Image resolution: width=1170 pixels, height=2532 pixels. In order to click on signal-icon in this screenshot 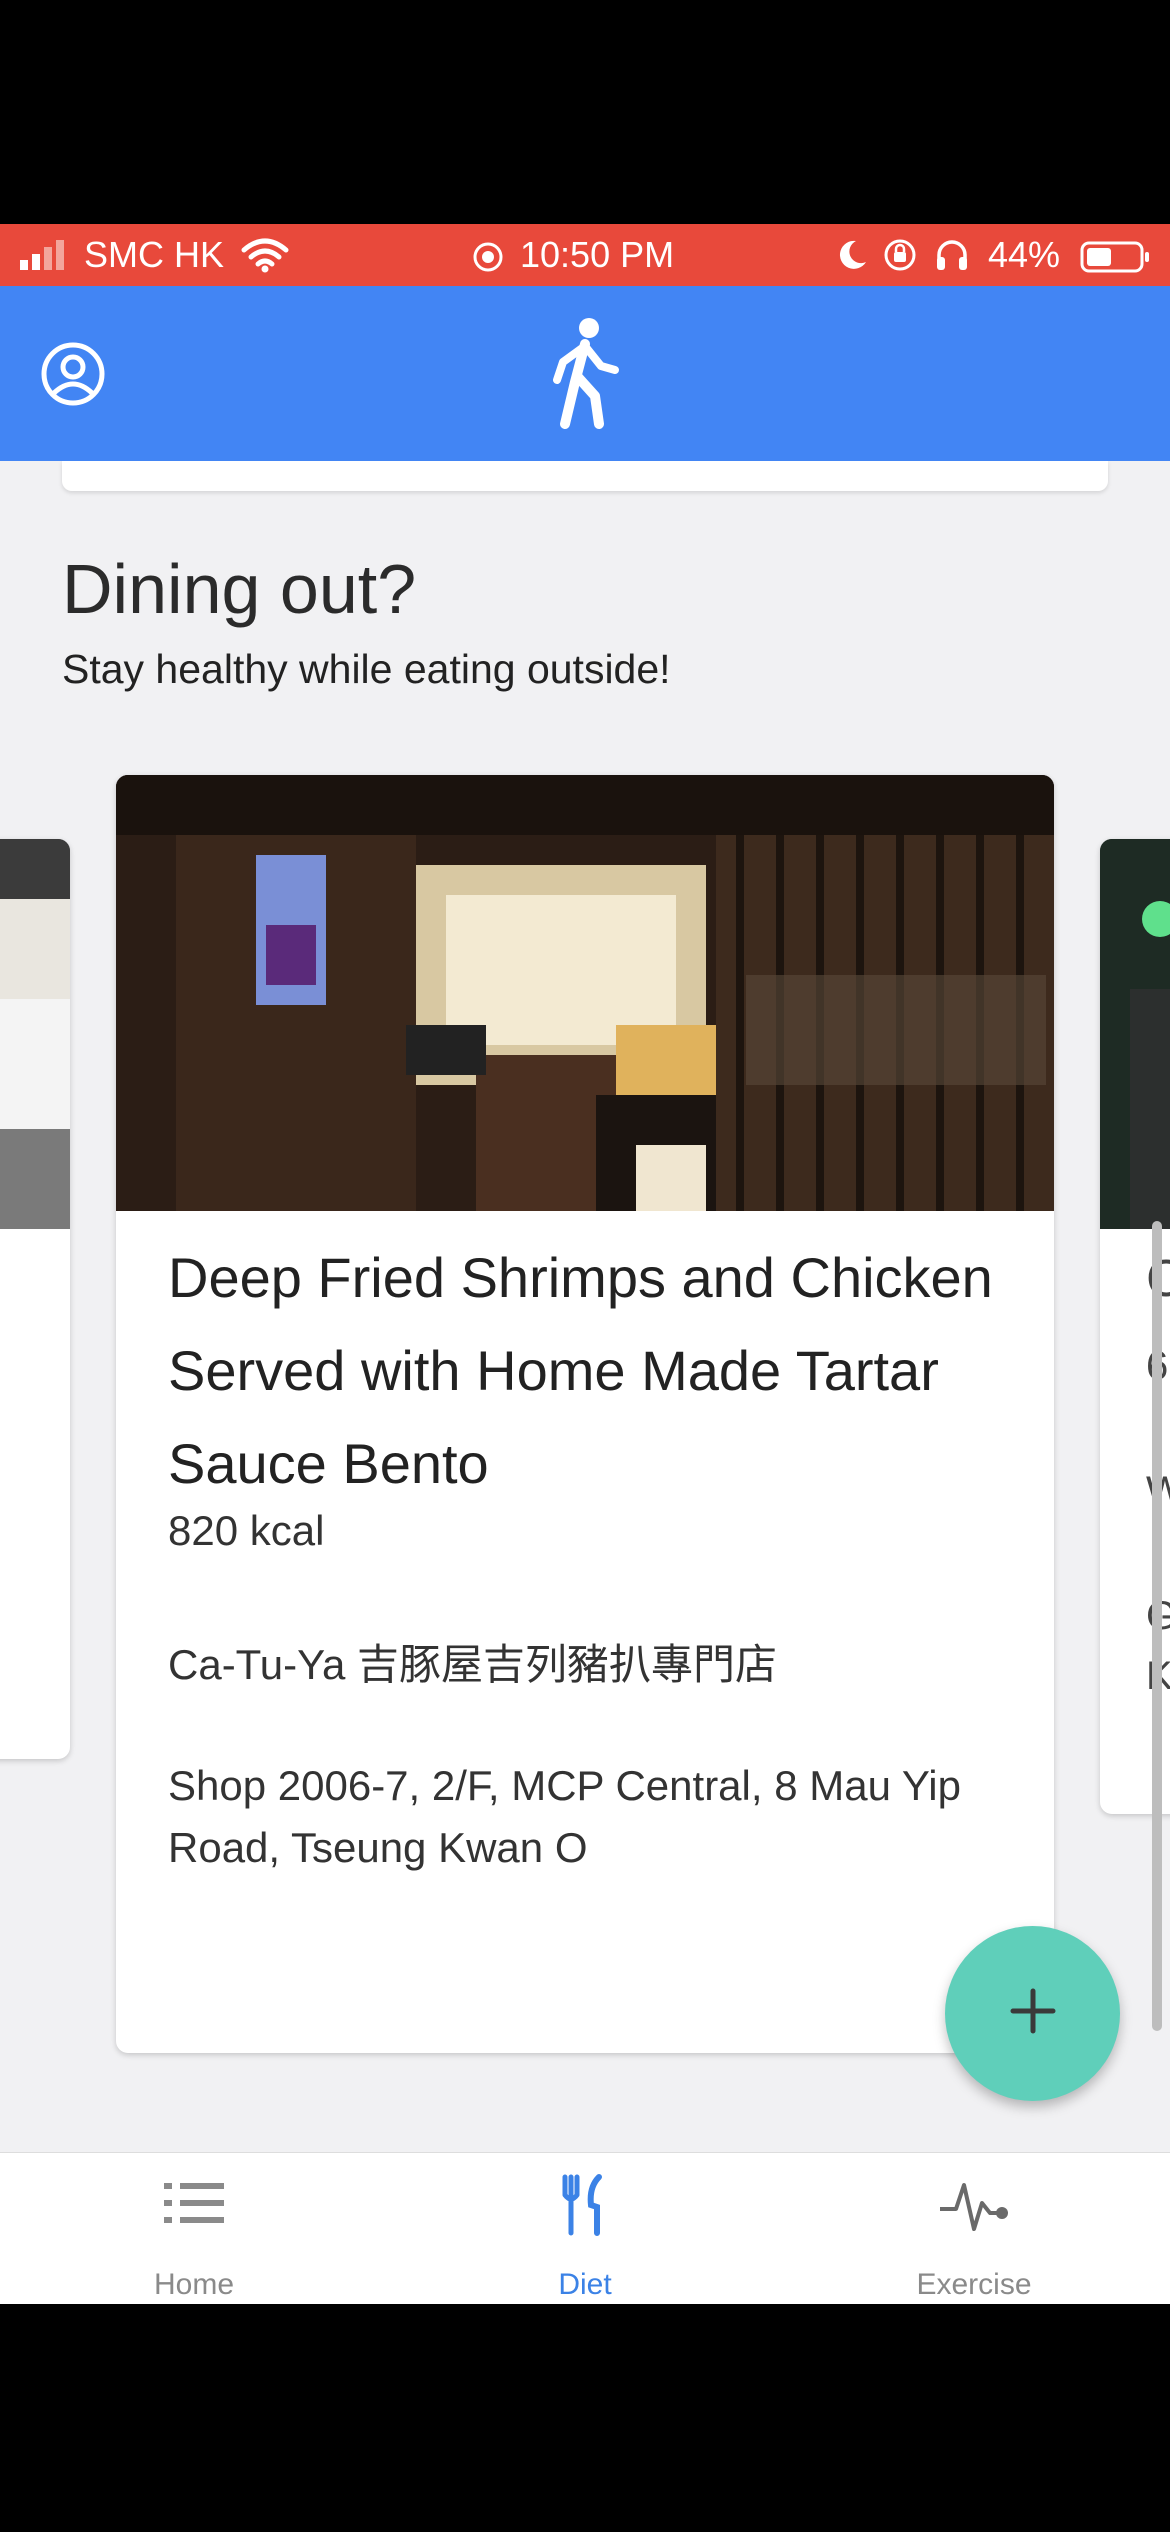, I will do `click(44, 259)`.